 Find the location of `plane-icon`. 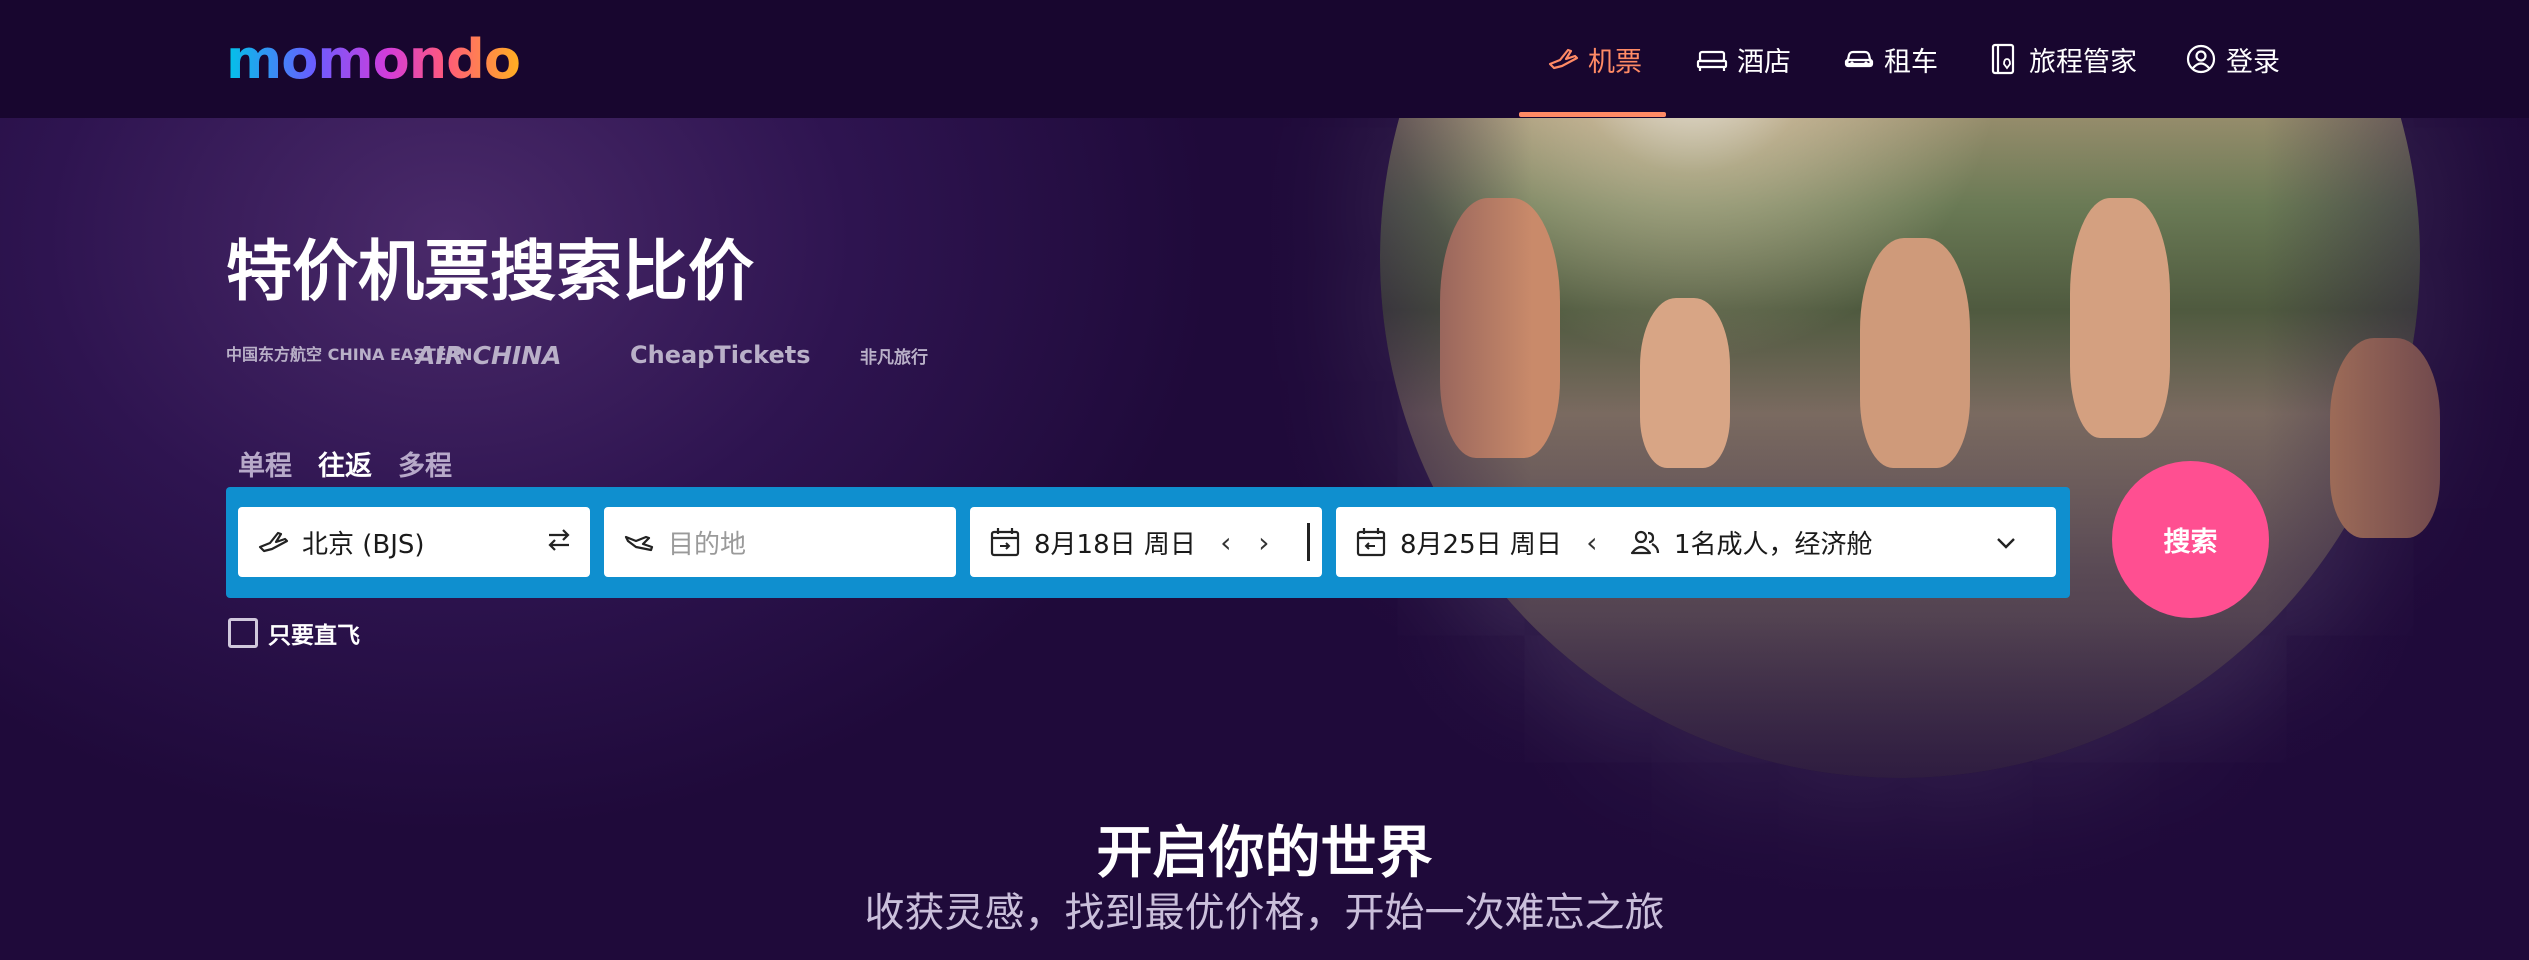

plane-icon is located at coordinates (1563, 59).